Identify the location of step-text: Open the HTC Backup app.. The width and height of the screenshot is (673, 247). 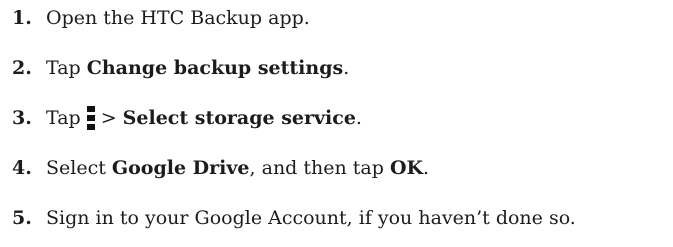
(178, 18).